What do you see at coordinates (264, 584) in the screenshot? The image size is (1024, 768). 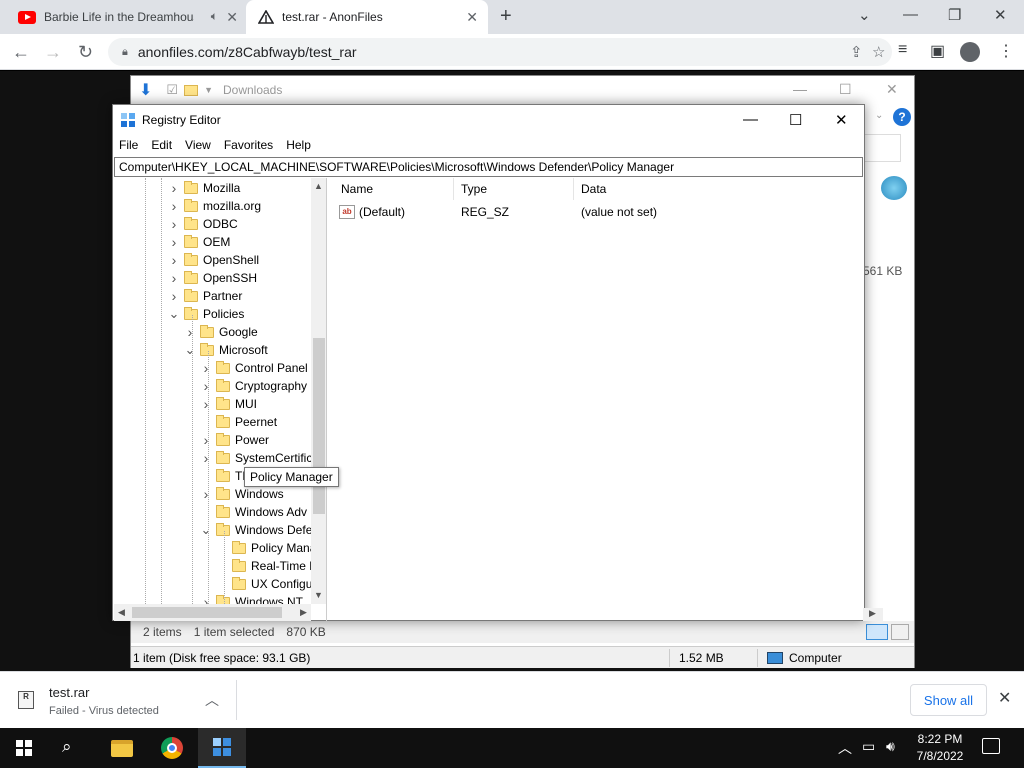 I see `tree-node: UX Configu` at bounding box center [264, 584].